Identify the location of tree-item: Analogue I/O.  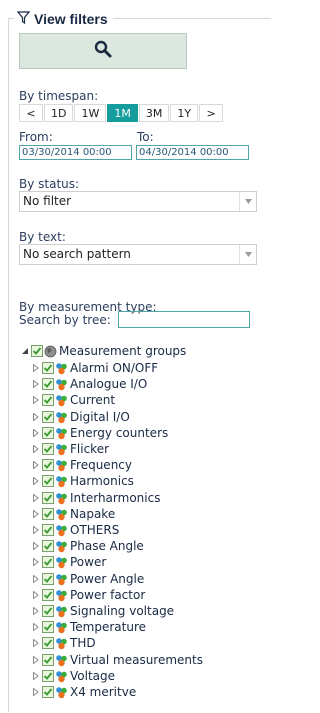
(89, 384).